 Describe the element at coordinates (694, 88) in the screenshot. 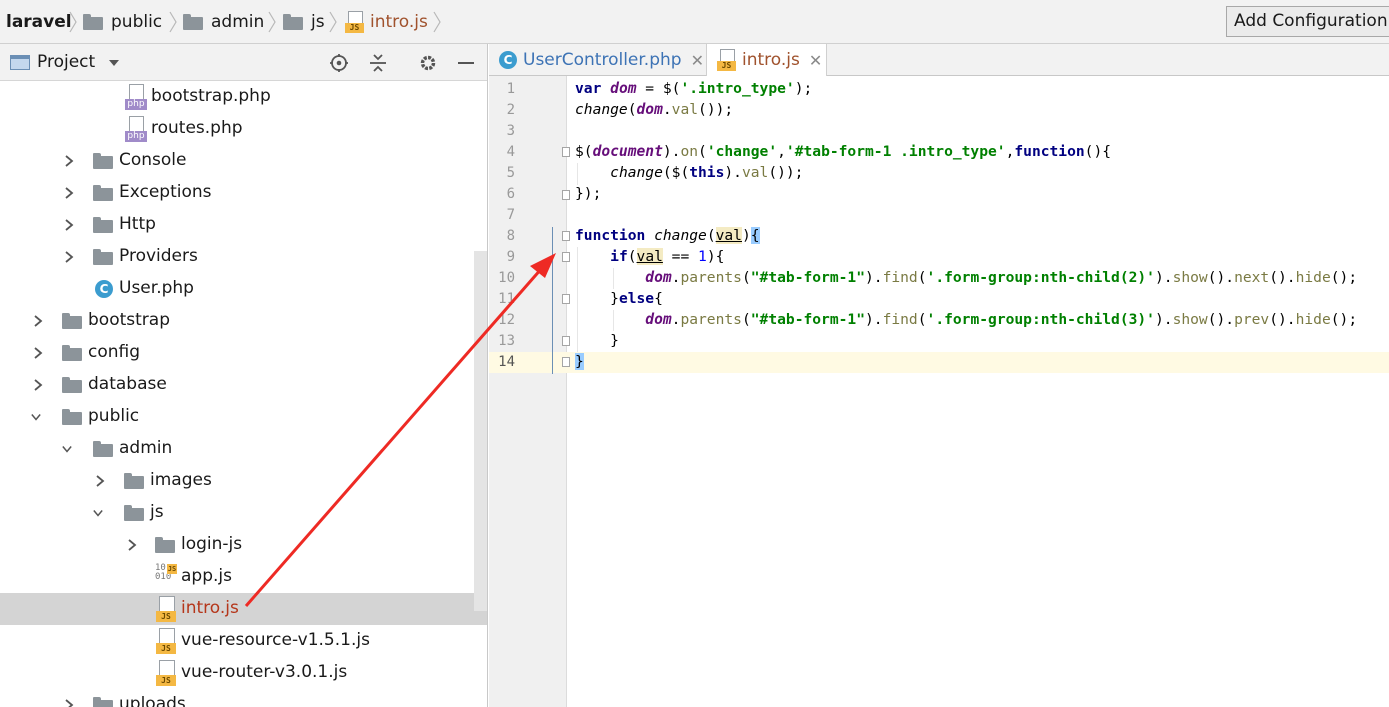

I see `code-line: var dom = $('.intro_type');` at that location.